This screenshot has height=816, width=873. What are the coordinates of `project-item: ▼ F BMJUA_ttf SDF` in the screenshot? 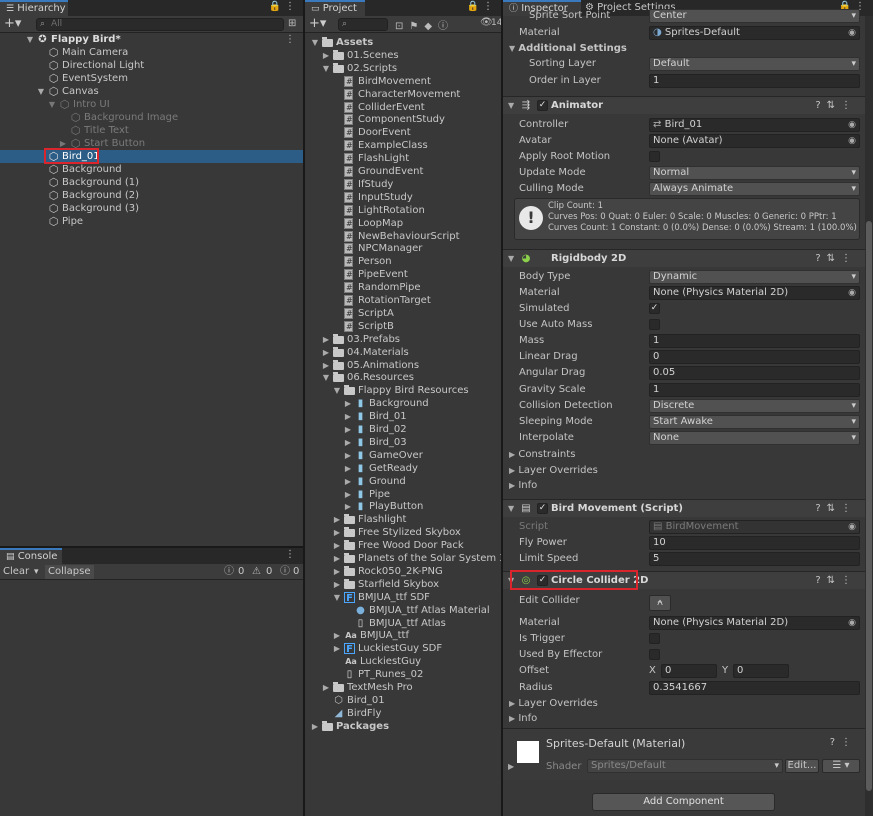 It's located at (403, 597).